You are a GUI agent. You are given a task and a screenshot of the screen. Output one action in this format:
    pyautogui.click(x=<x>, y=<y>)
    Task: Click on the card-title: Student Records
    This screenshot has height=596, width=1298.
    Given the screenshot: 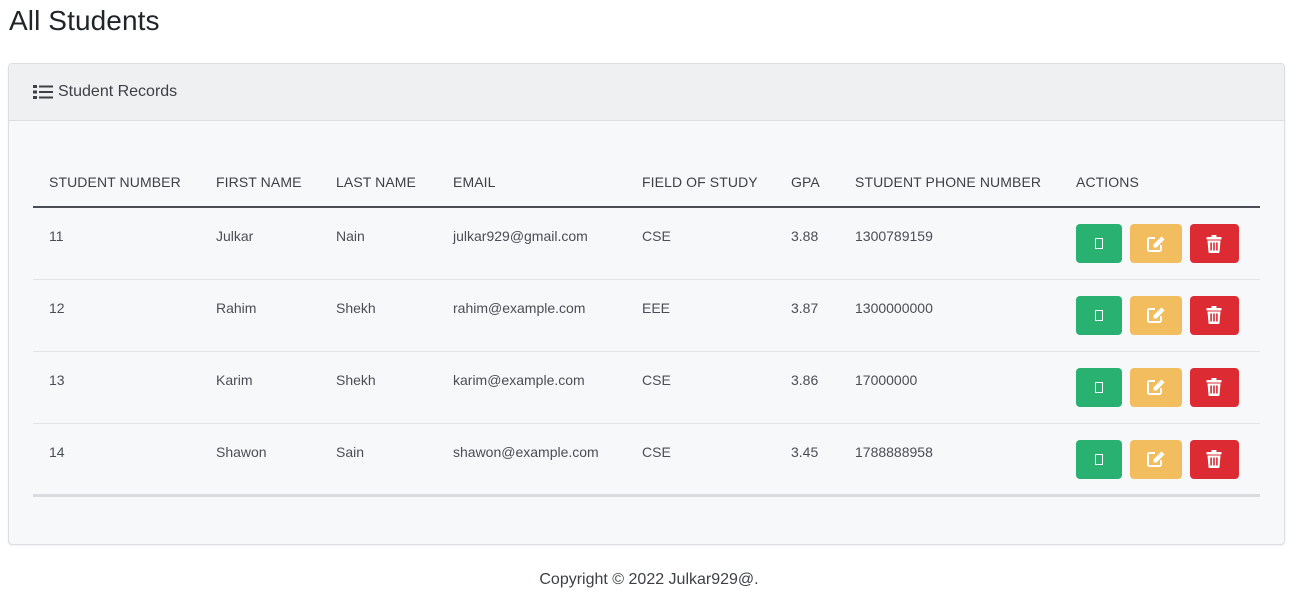 What is the action you would take?
    pyautogui.click(x=118, y=91)
    